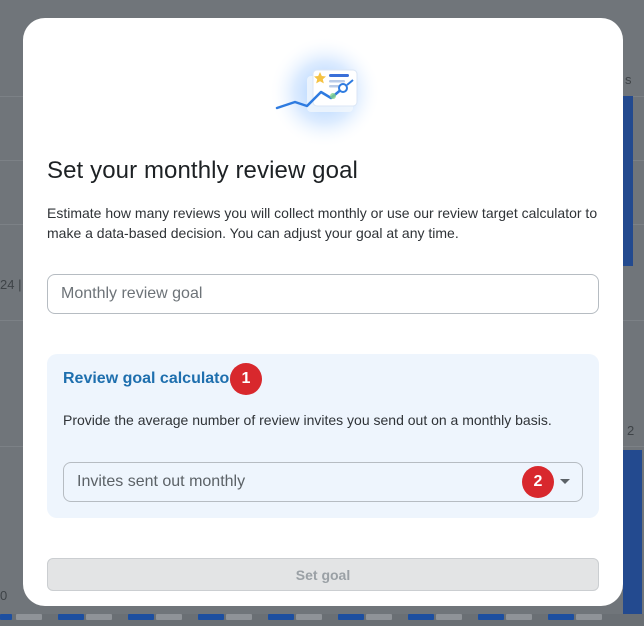 This screenshot has height=626, width=644. I want to click on step-marker-1: 1, so click(246, 379).